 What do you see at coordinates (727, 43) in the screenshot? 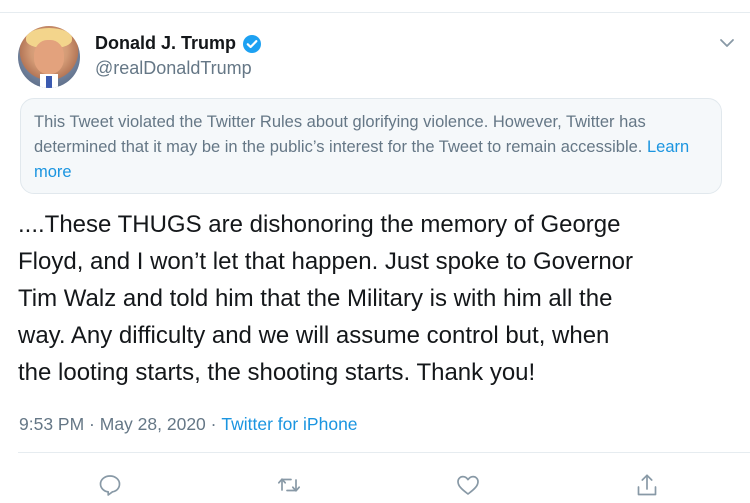
I see `chevron-down-icon` at bounding box center [727, 43].